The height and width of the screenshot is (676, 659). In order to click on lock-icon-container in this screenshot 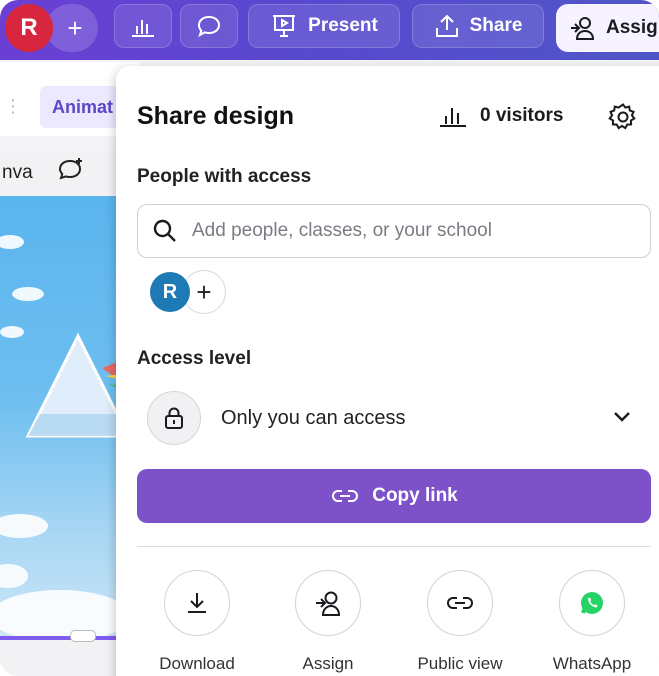, I will do `click(174, 418)`.